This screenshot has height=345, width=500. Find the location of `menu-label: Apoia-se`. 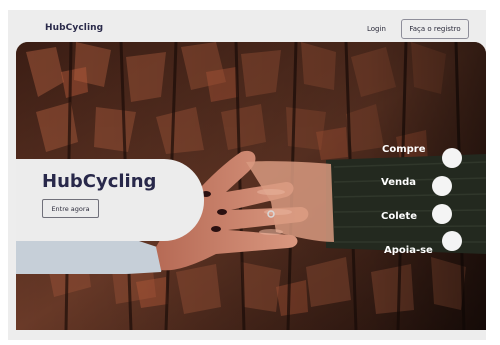

menu-label: Apoia-se is located at coordinates (408, 250).